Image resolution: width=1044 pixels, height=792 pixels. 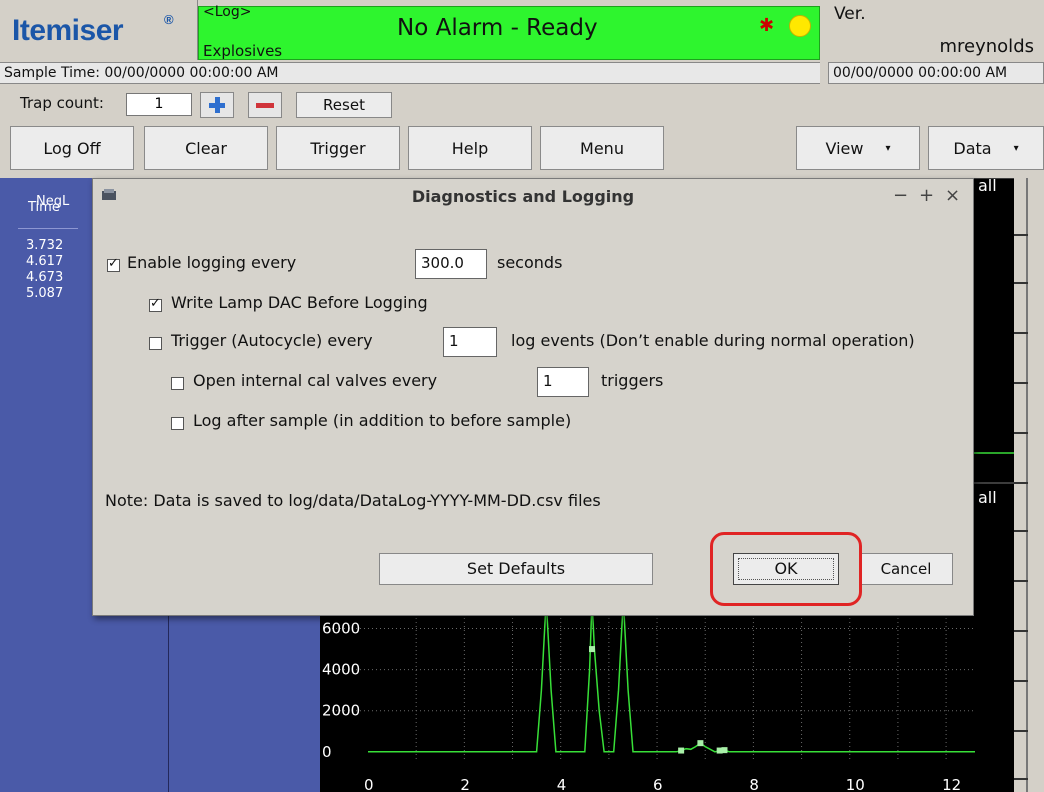 I want to click on version-label: Ver., so click(x=850, y=14).